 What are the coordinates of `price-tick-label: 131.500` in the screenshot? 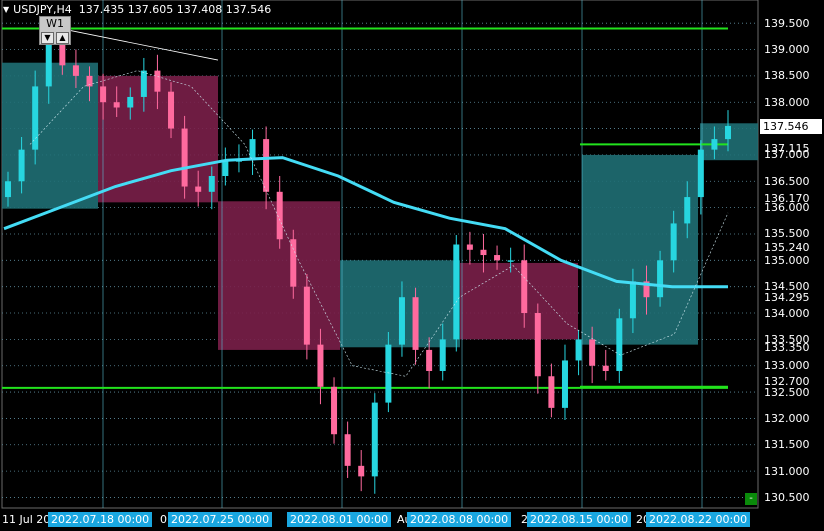 It's located at (787, 445).